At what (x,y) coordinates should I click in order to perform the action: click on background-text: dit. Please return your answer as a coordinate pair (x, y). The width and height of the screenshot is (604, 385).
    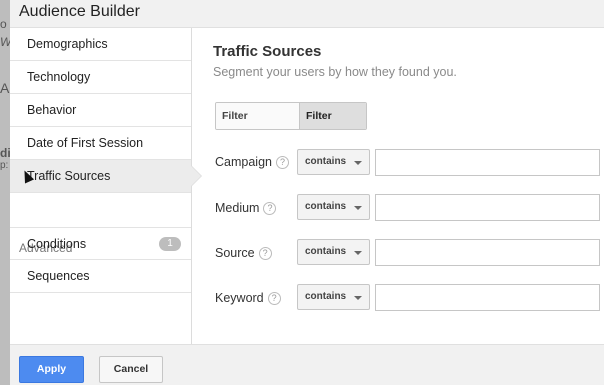
    Looking at the image, I should click on (5, 153).